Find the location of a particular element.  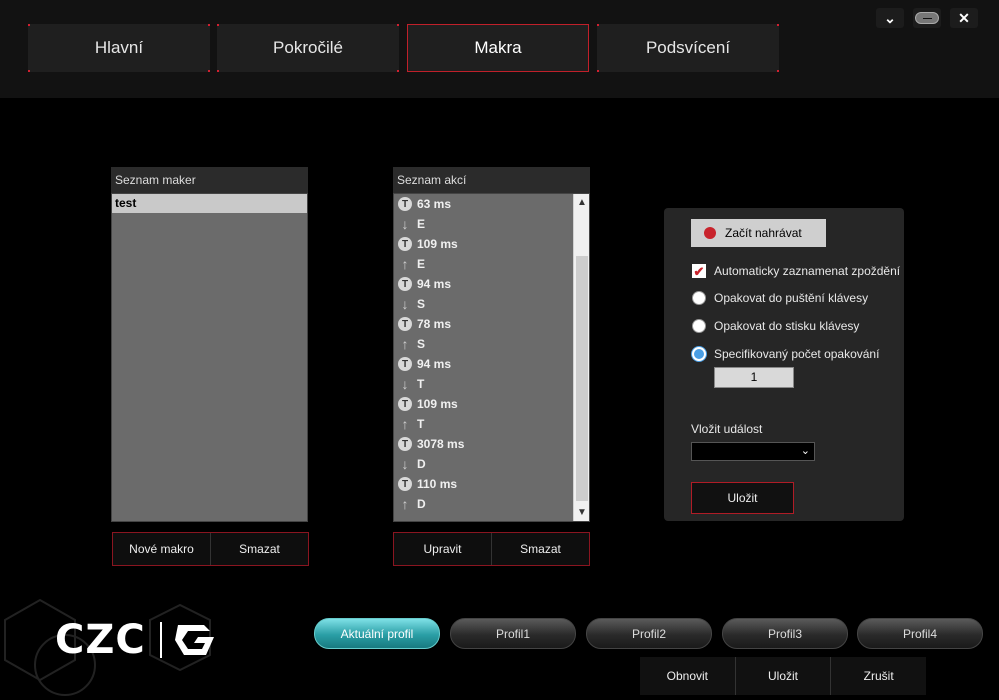

footer-buttons: Obnovit Uložit Zrušit is located at coordinates (783, 676).